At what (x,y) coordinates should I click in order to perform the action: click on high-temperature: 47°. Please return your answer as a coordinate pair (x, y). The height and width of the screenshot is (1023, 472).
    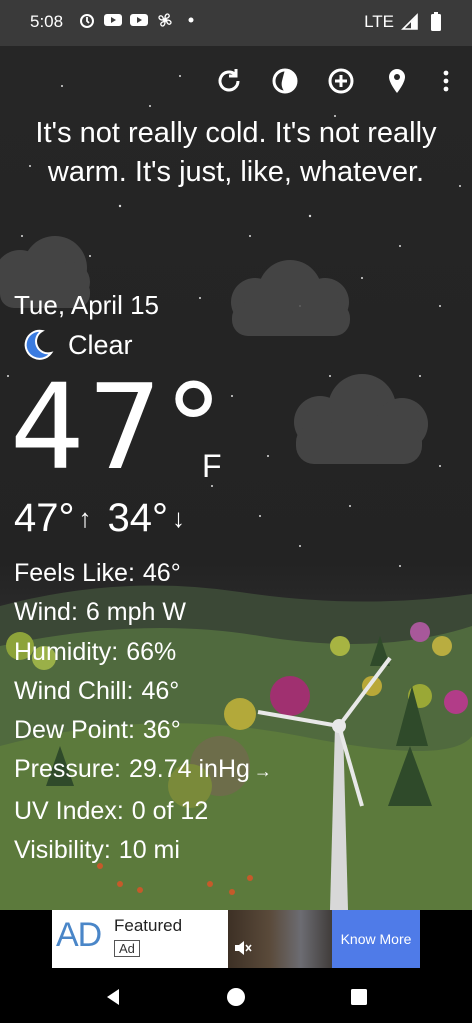
    Looking at the image, I should click on (44, 518).